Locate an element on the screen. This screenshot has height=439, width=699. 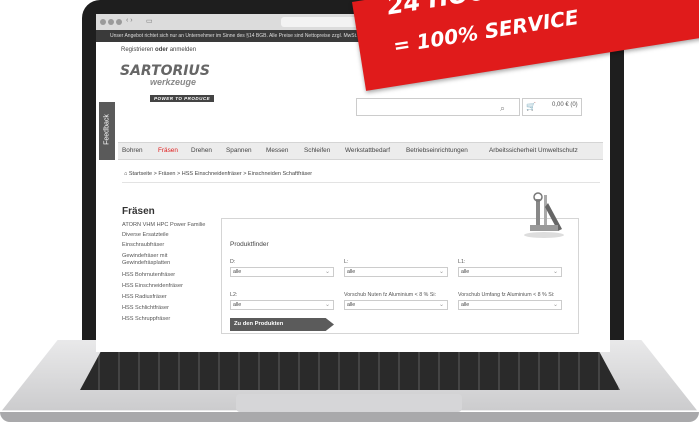
sidebar-item: HSS Einschneidenfräser is located at coordinates (152, 286).